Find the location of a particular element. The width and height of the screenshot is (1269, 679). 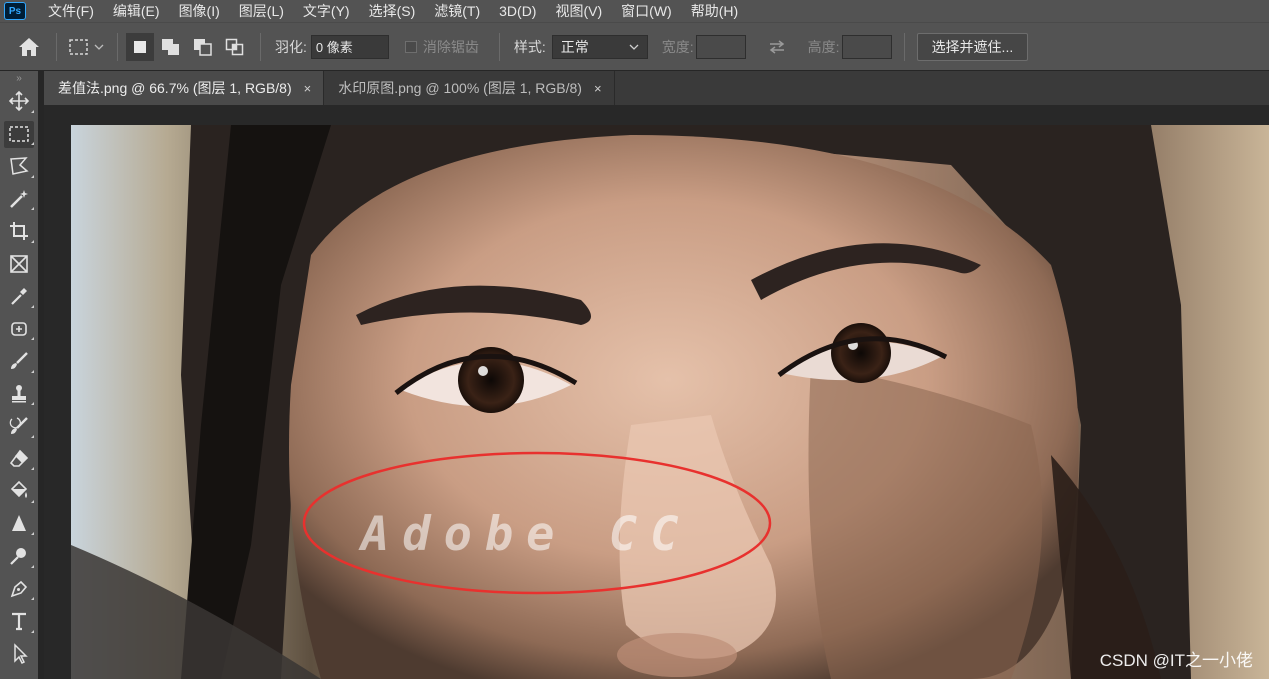

rectangular-marquee-tool-icon is located at coordinates (19, 134).